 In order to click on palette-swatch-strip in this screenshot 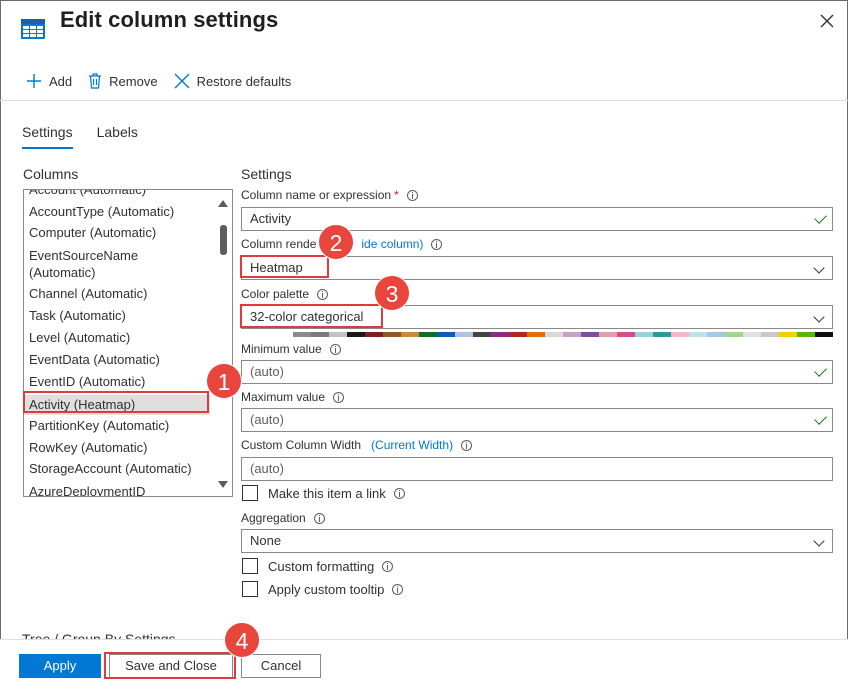, I will do `click(545, 334)`.